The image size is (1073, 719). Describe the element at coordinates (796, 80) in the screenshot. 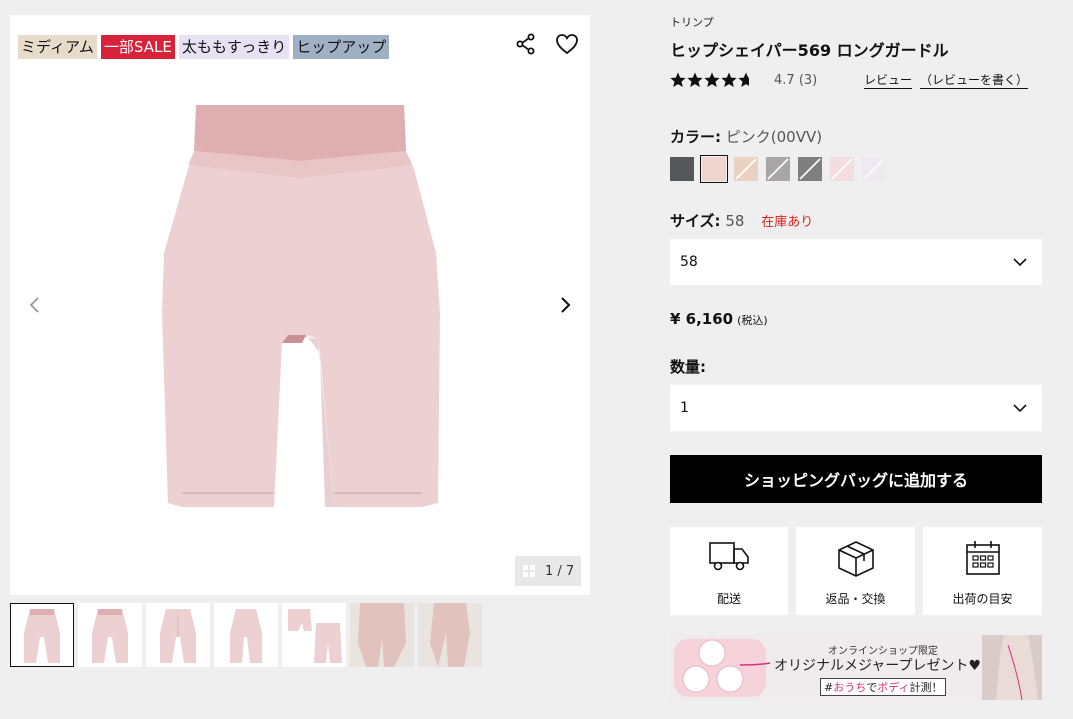

I see `rating-value: 4.7 (3)` at that location.